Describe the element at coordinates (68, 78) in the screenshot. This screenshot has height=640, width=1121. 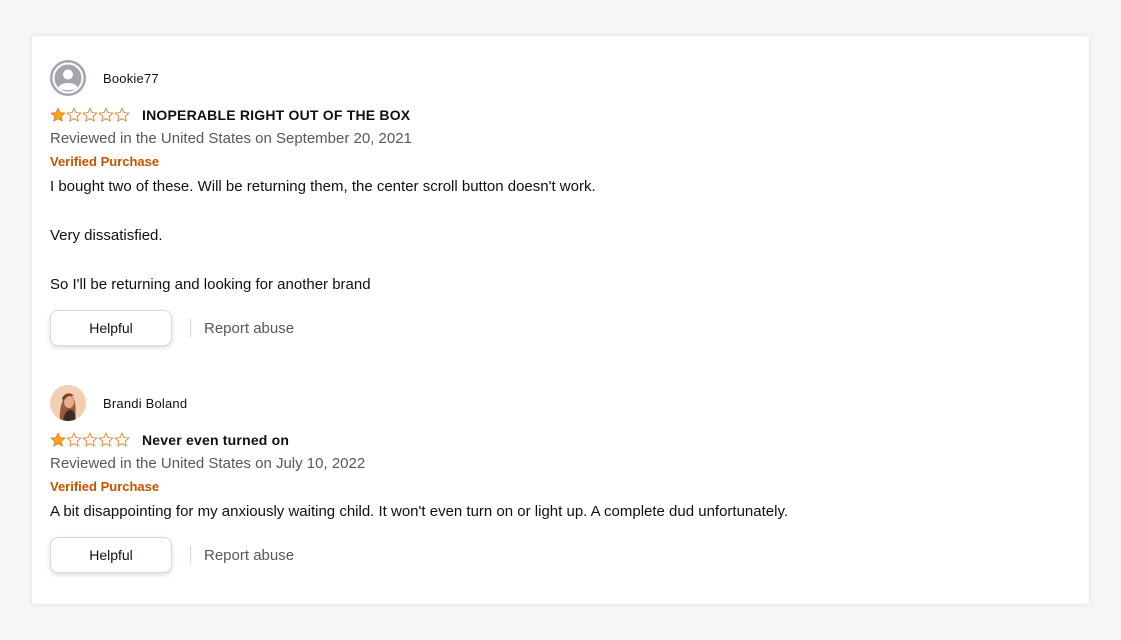
I see `default-user-icon` at that location.